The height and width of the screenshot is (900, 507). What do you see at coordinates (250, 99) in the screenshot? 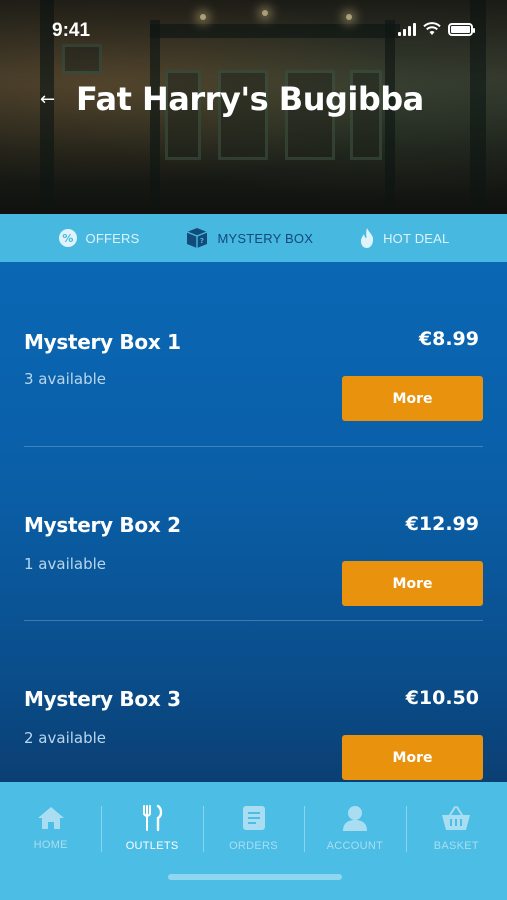
I see `page-title: Fat Harry's Bugibba` at bounding box center [250, 99].